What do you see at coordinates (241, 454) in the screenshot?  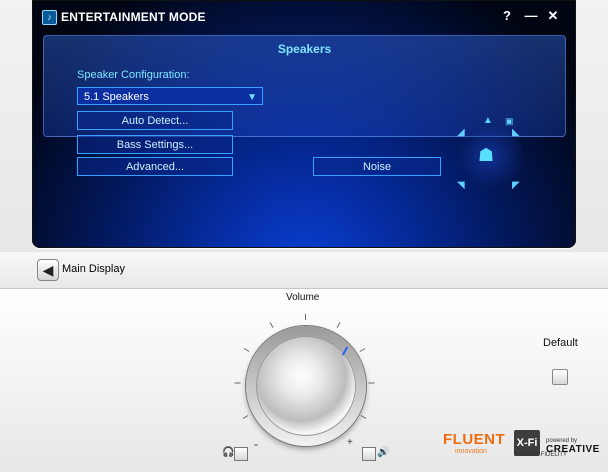 I see `headphones-toggle` at bounding box center [241, 454].